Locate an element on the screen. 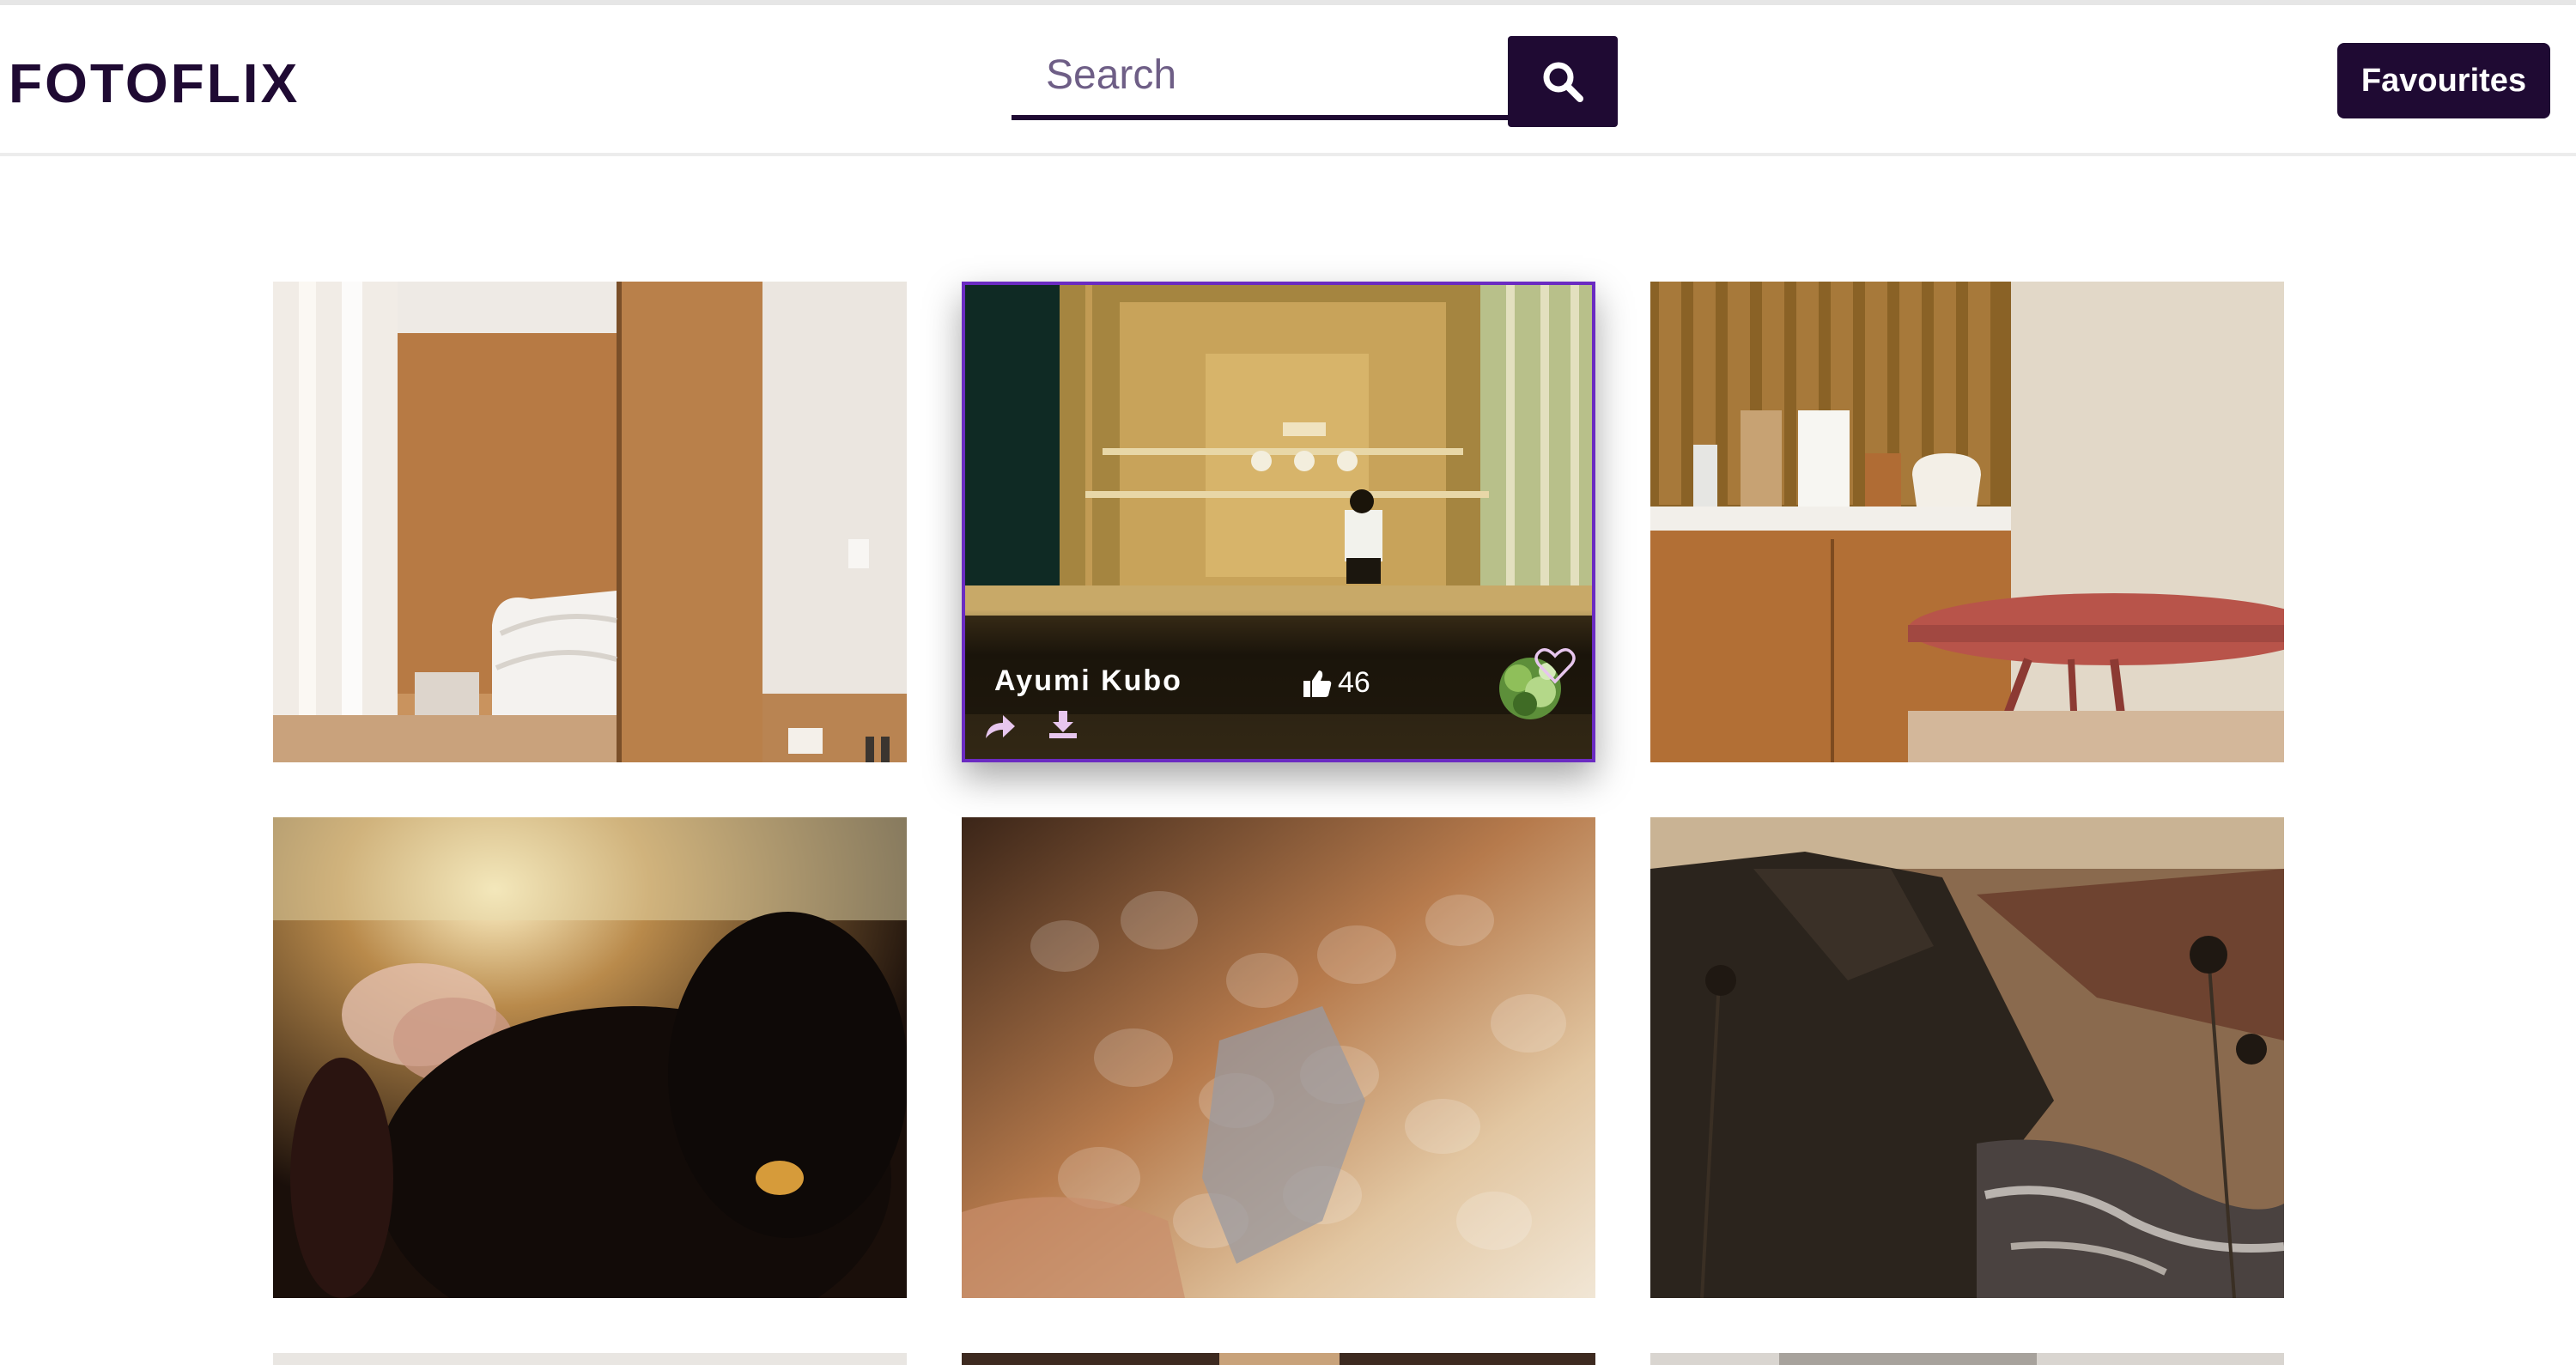  download-icon is located at coordinates (1063, 725).